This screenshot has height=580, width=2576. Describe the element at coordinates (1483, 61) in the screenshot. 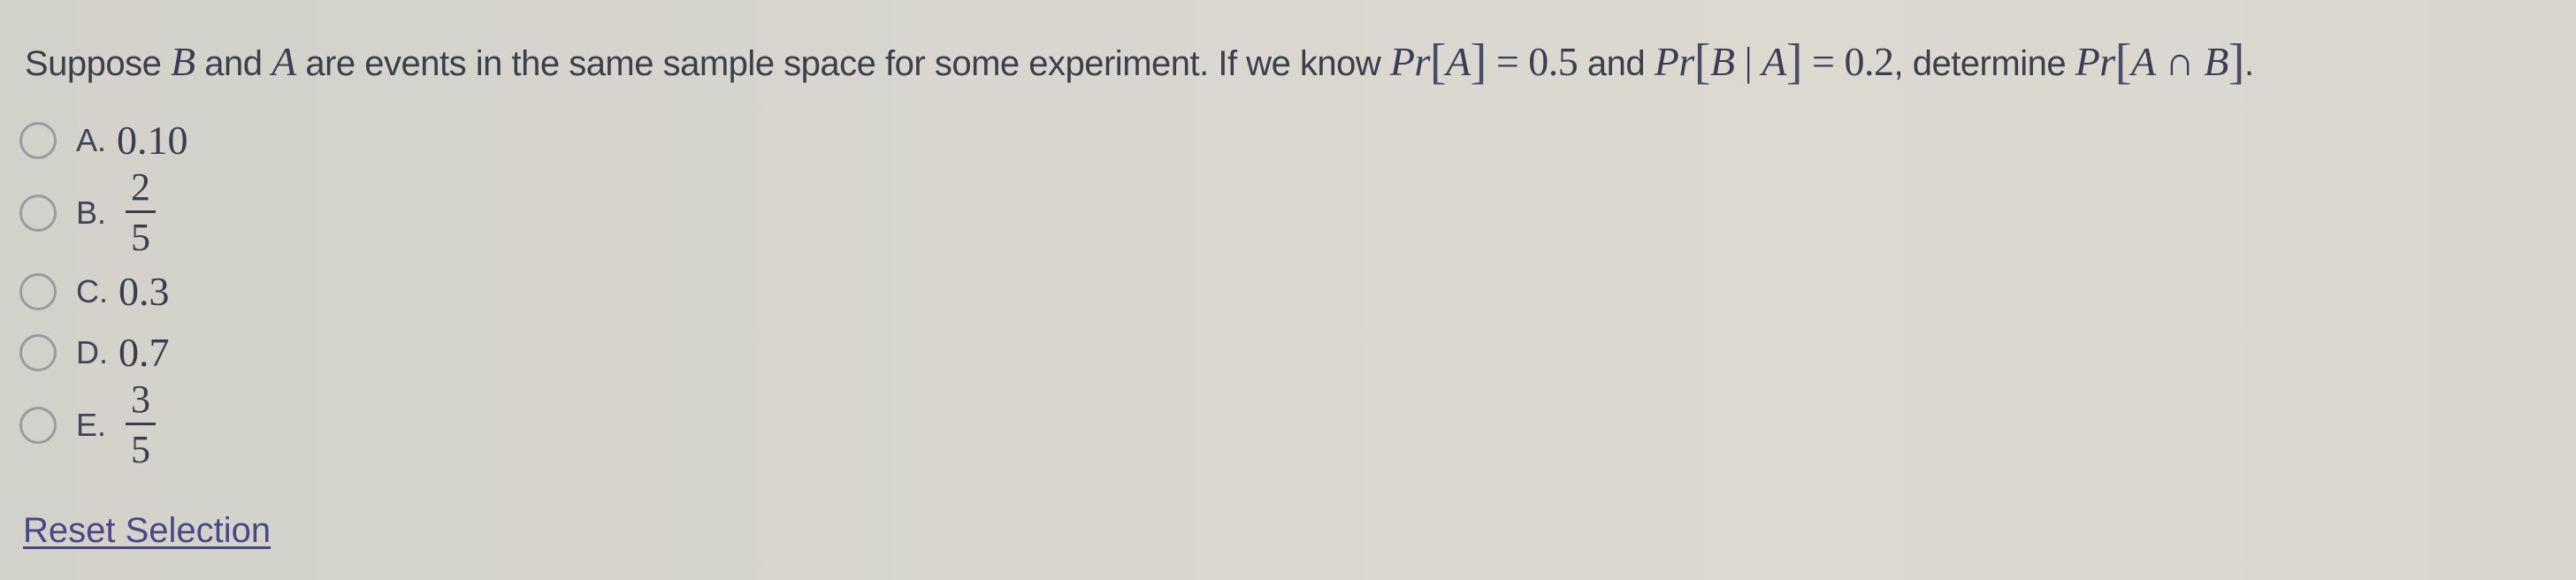

I see `math-pr-a: Pr[A] = 0.5` at that location.